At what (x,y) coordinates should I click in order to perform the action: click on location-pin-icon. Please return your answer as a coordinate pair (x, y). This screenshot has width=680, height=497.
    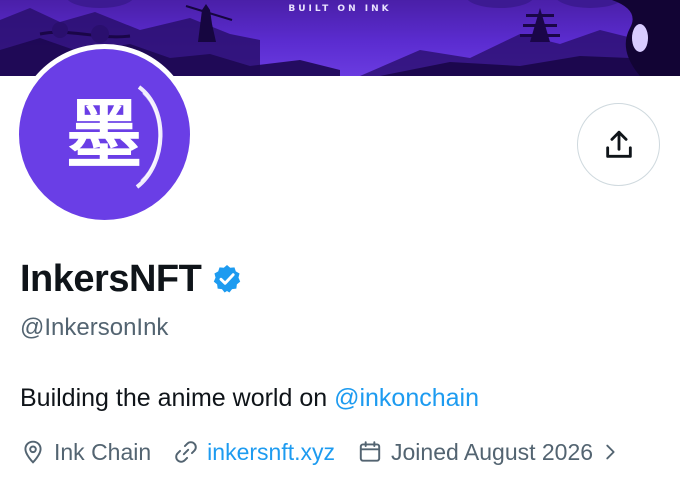
    Looking at the image, I should click on (33, 452).